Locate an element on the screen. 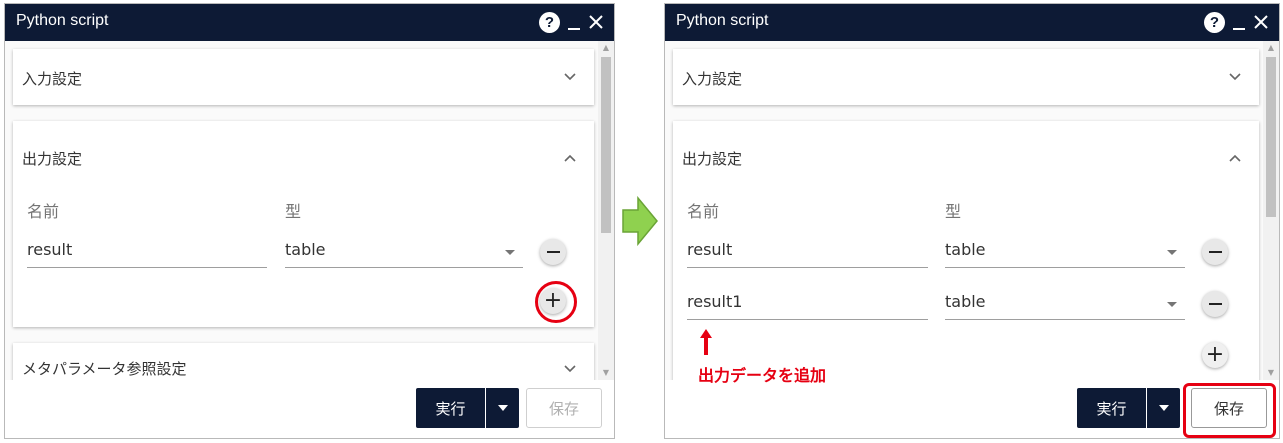 This screenshot has height=443, width=1283. annotation-text: 出力データを追加 is located at coordinates (762, 375).